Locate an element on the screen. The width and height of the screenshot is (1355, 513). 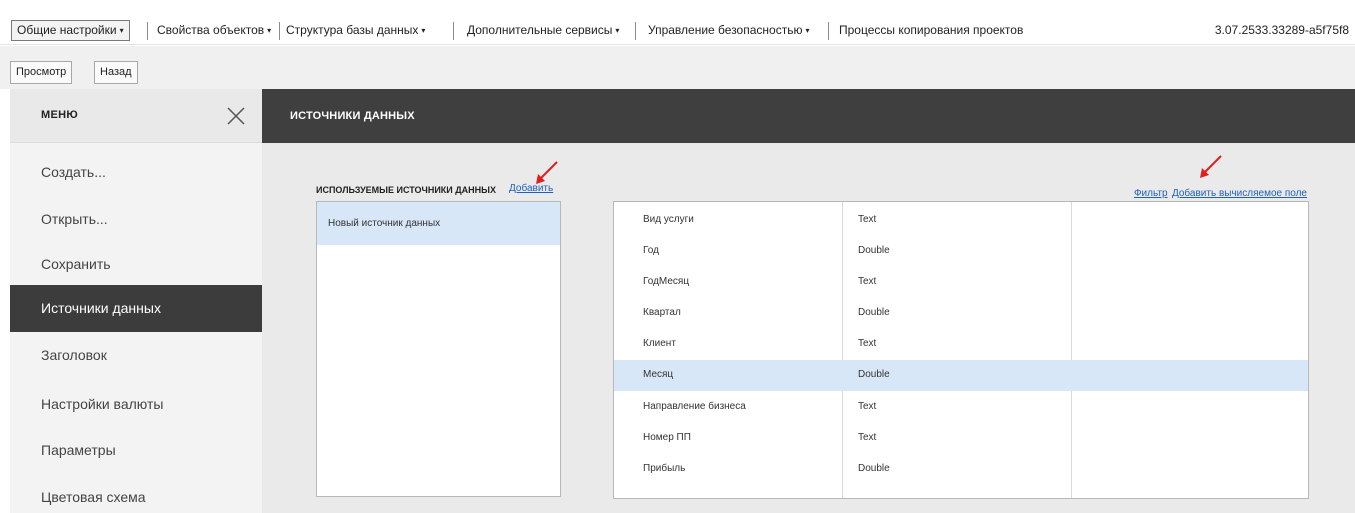
view-toolbar: Просмотр Назад is located at coordinates (677, 67).